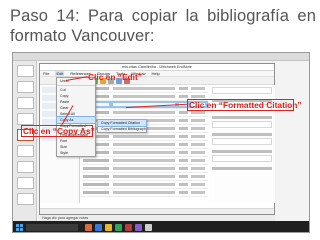  Describe the element at coordinates (59, 131) in the screenshot. I see `callout-copy-as: Clic en “Copy As”` at that location.